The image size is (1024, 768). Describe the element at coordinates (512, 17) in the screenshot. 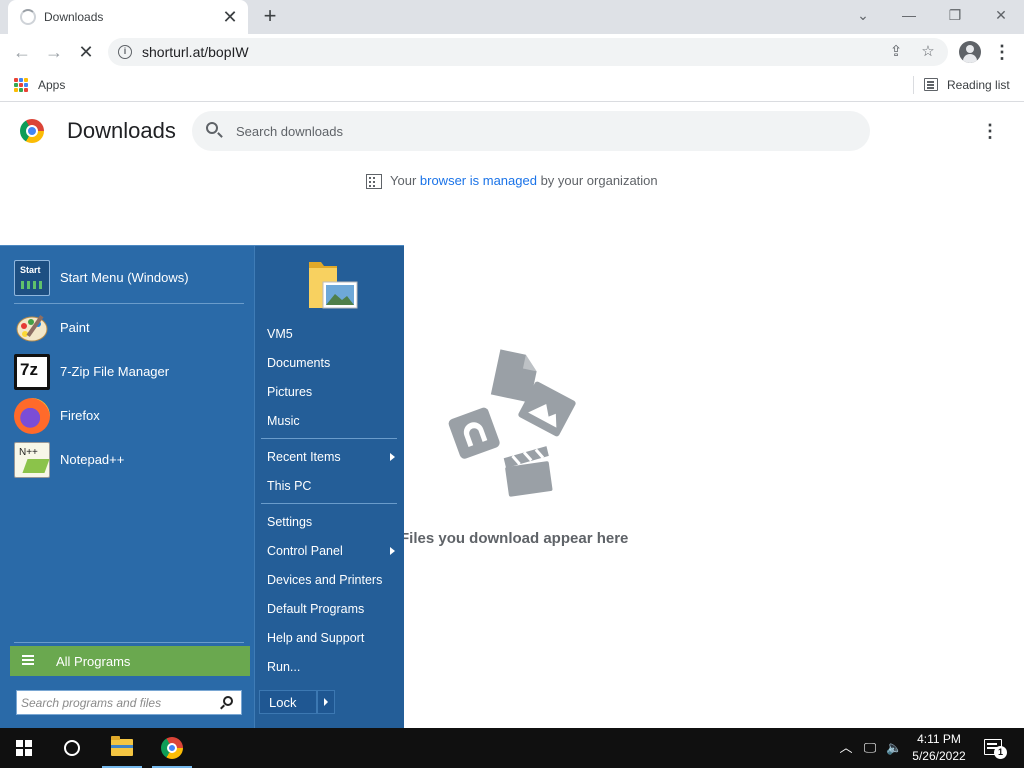

I see `tab-strip: Downloads ✕ + ⌄ — ❐ ✕` at that location.